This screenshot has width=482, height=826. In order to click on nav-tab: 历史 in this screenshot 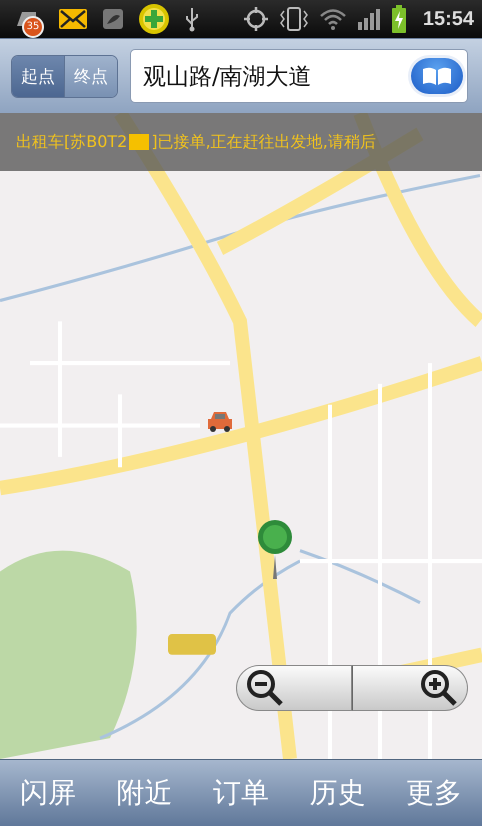, I will do `click(337, 793)`.